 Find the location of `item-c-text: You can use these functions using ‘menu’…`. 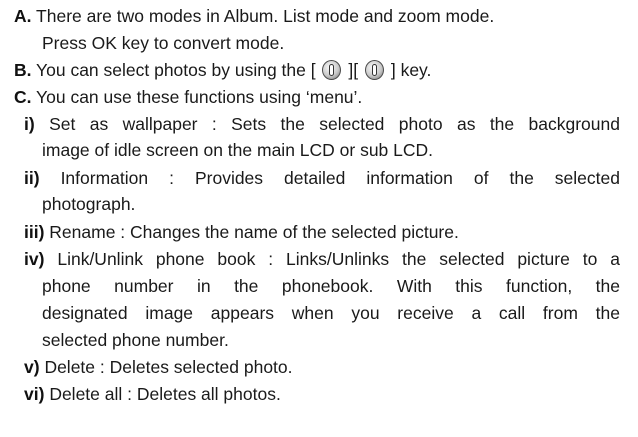

item-c-text: You can use these functions using ‘menu’… is located at coordinates (199, 97).